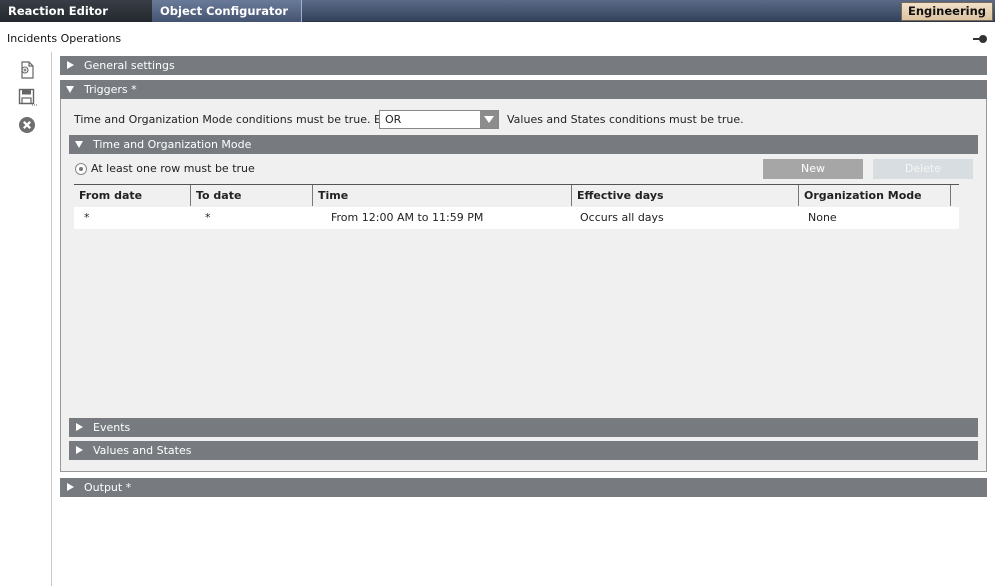 The width and height of the screenshot is (995, 586). What do you see at coordinates (523, 65) in the screenshot?
I see `general-settings-header: General settings` at bounding box center [523, 65].